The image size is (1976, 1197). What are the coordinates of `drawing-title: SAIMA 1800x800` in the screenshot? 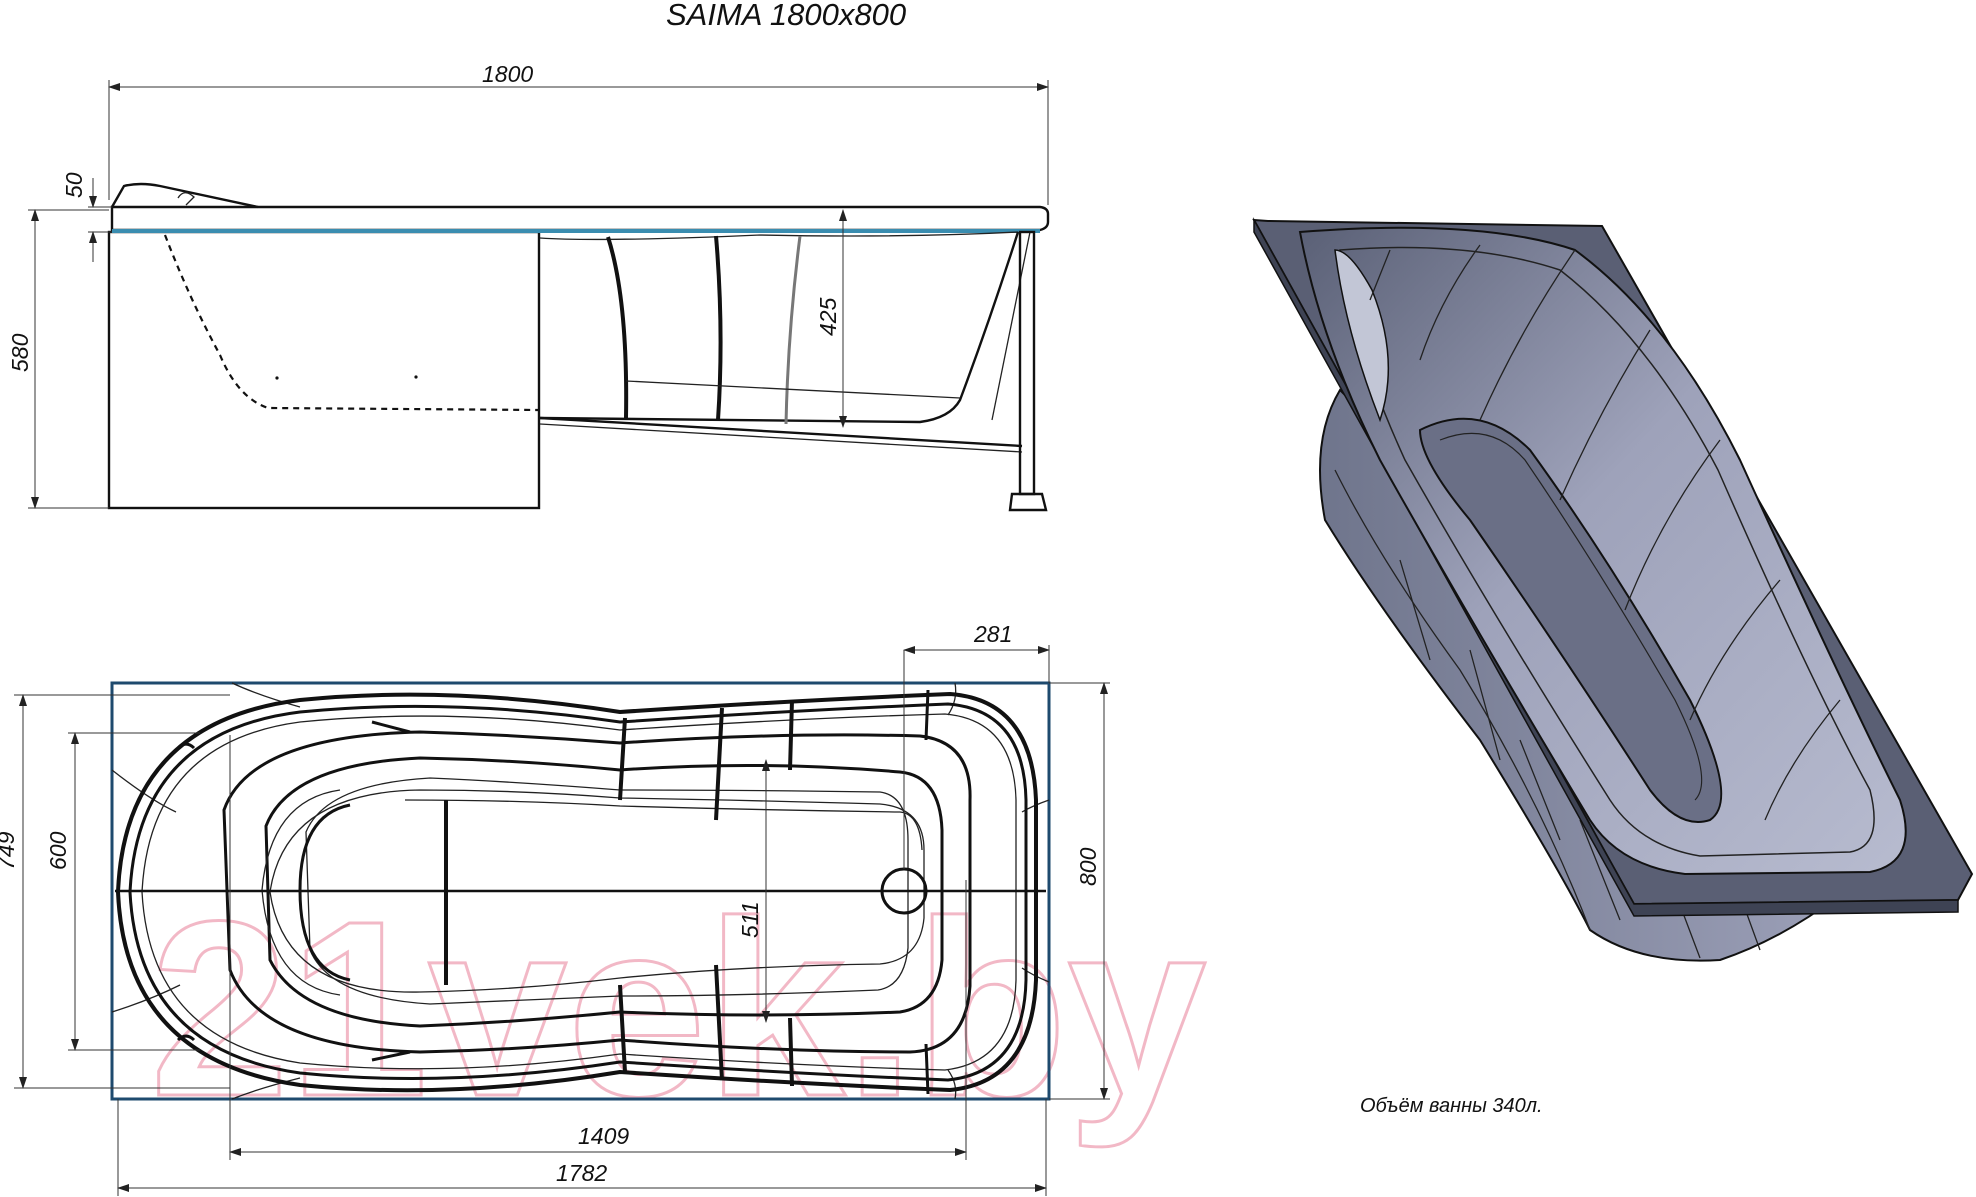 It's located at (786, 16).